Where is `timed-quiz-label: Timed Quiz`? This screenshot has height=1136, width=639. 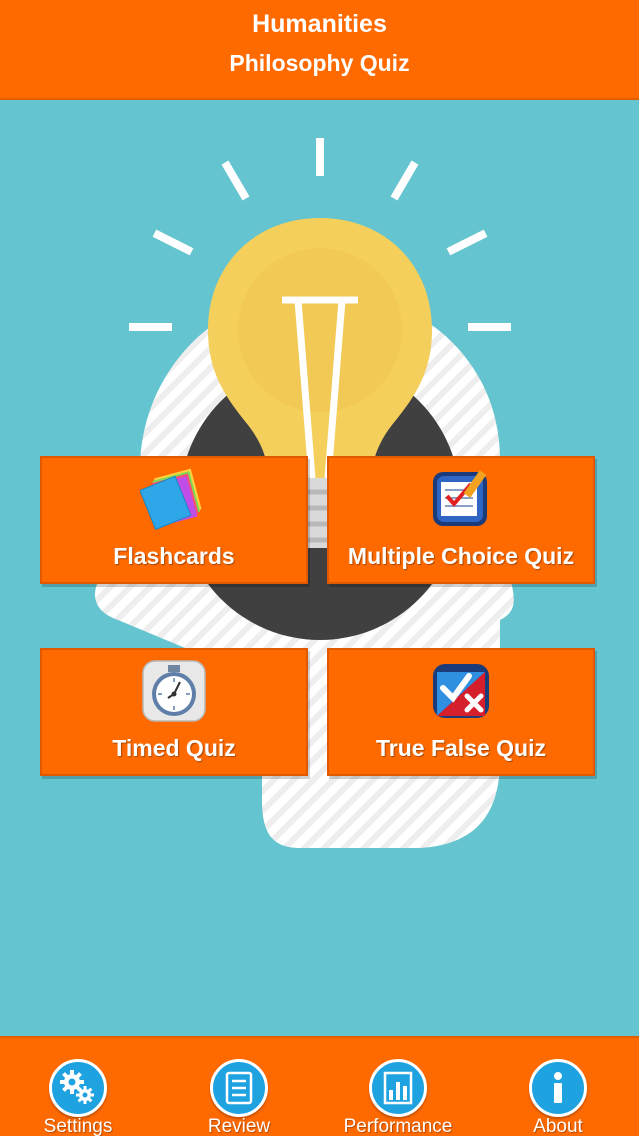
timed-quiz-label: Timed Quiz is located at coordinates (174, 748).